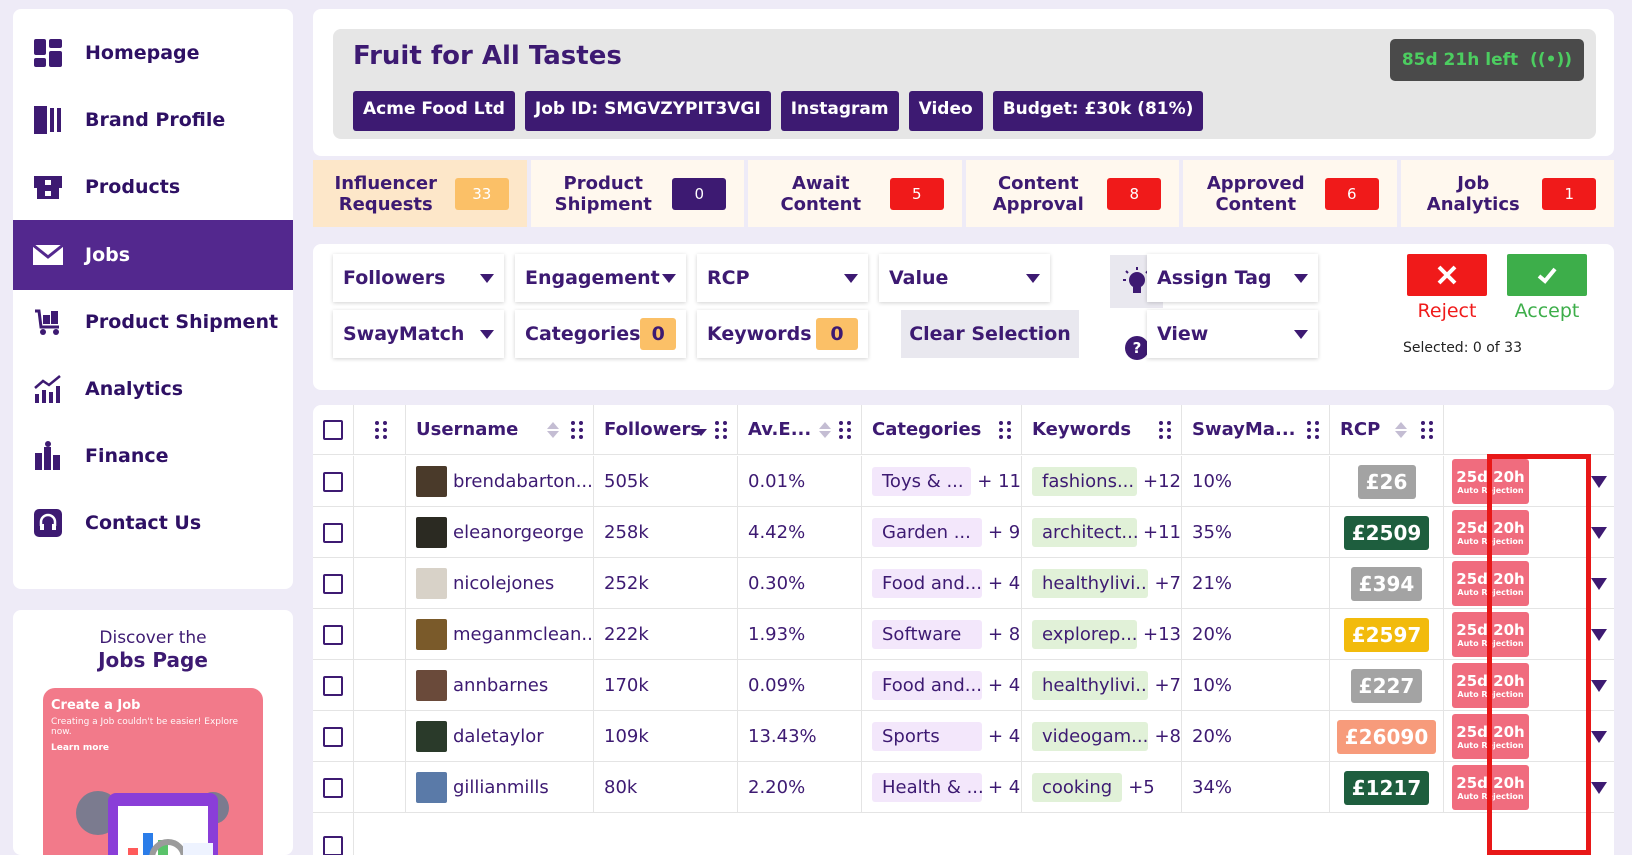 The image size is (1632, 855). What do you see at coordinates (153, 53) in the screenshot?
I see `sidebar-item-homepage: Homepage` at bounding box center [153, 53].